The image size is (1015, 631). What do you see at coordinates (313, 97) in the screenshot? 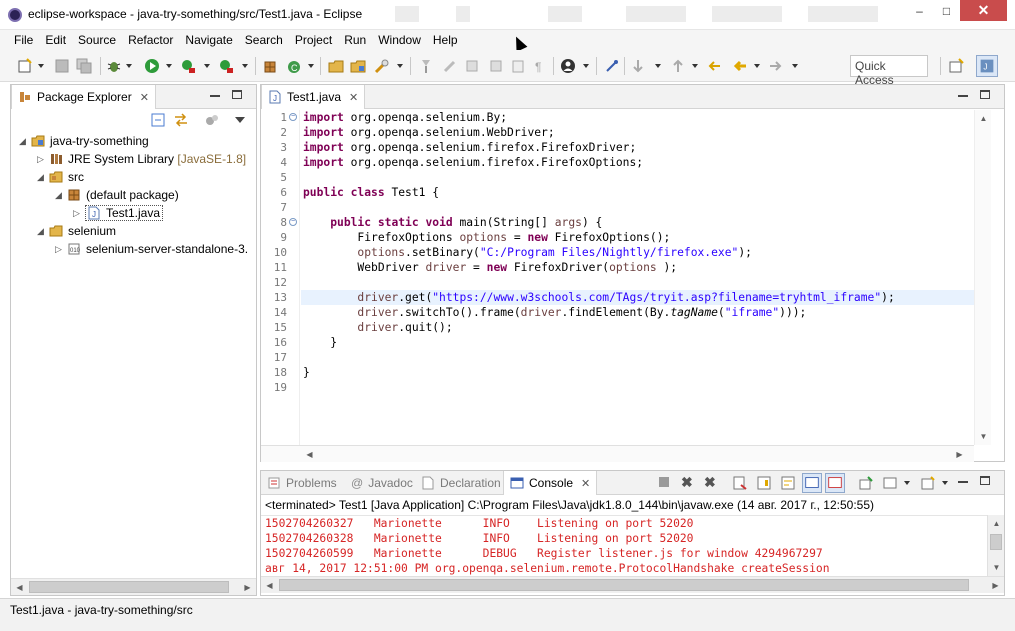
I see `tab-test1-java: J Test1.java ✕` at bounding box center [313, 97].